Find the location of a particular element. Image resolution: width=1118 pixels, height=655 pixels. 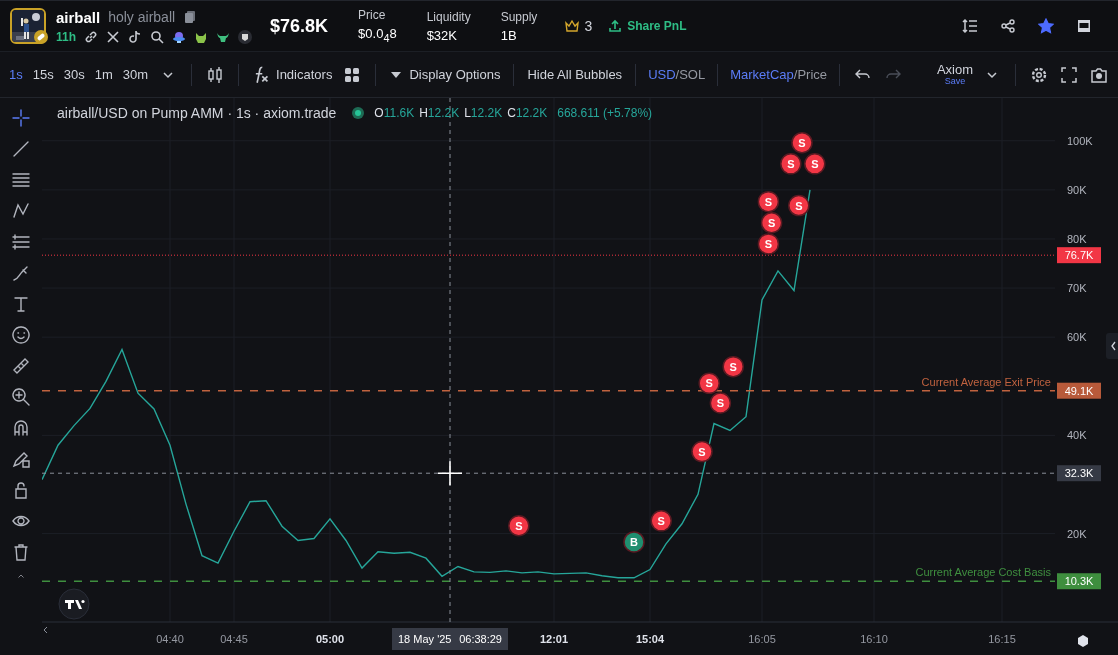

currency-option: SOL is located at coordinates (692, 74).